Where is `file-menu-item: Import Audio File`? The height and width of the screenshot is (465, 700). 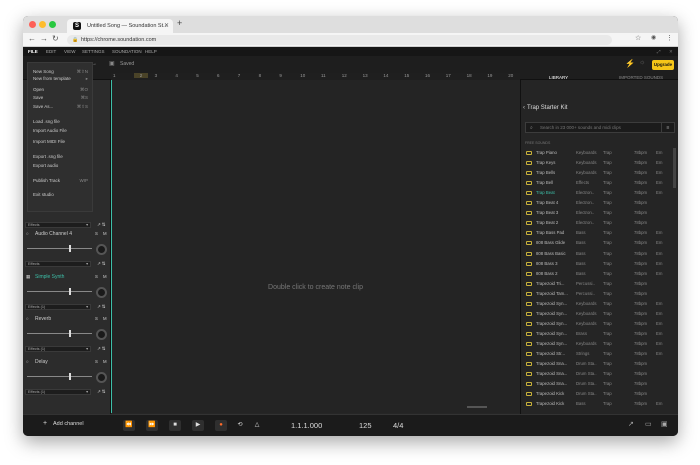 file-menu-item: Import Audio File is located at coordinates (50, 130).